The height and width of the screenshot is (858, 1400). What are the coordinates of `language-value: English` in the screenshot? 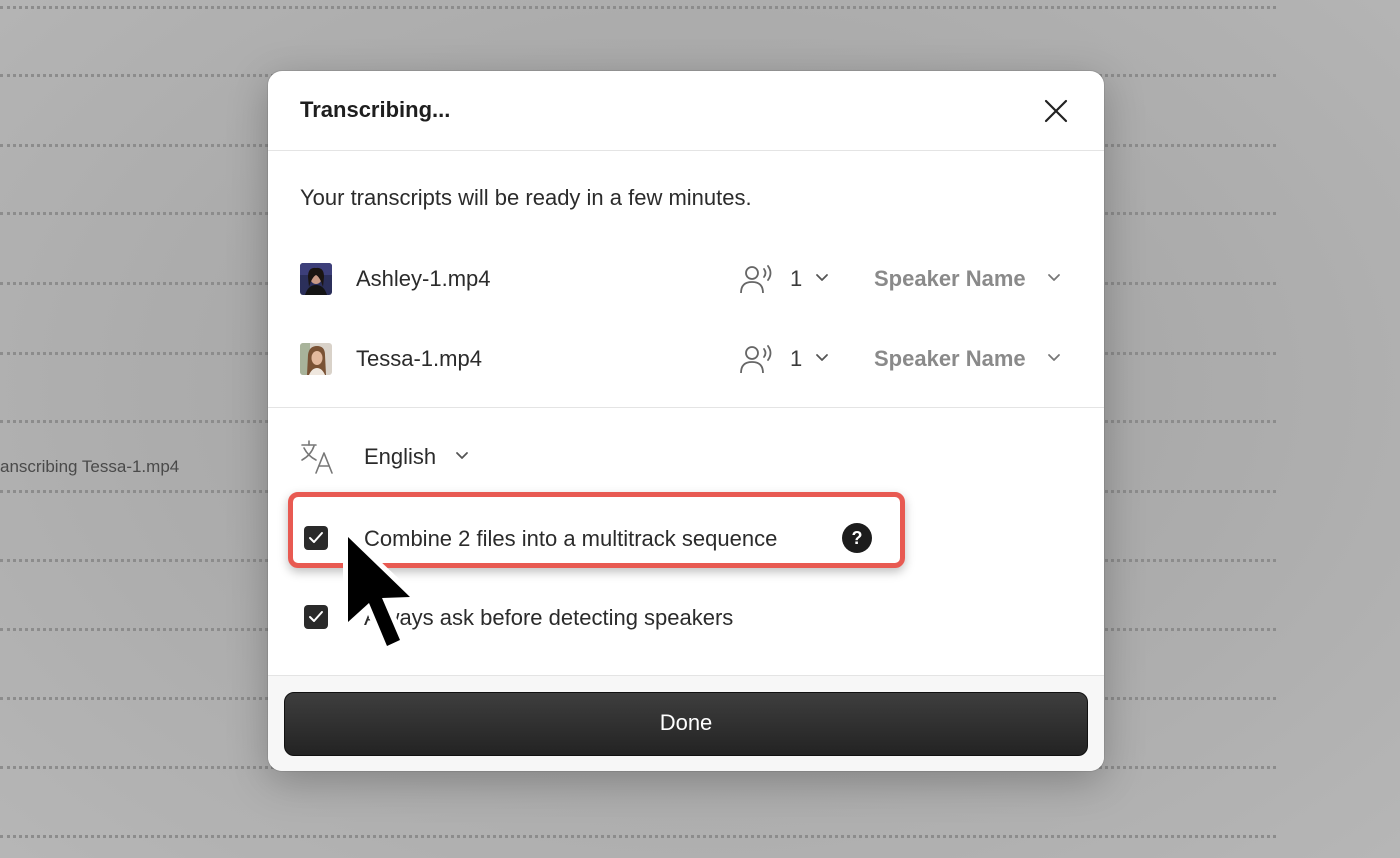 It's located at (400, 456).